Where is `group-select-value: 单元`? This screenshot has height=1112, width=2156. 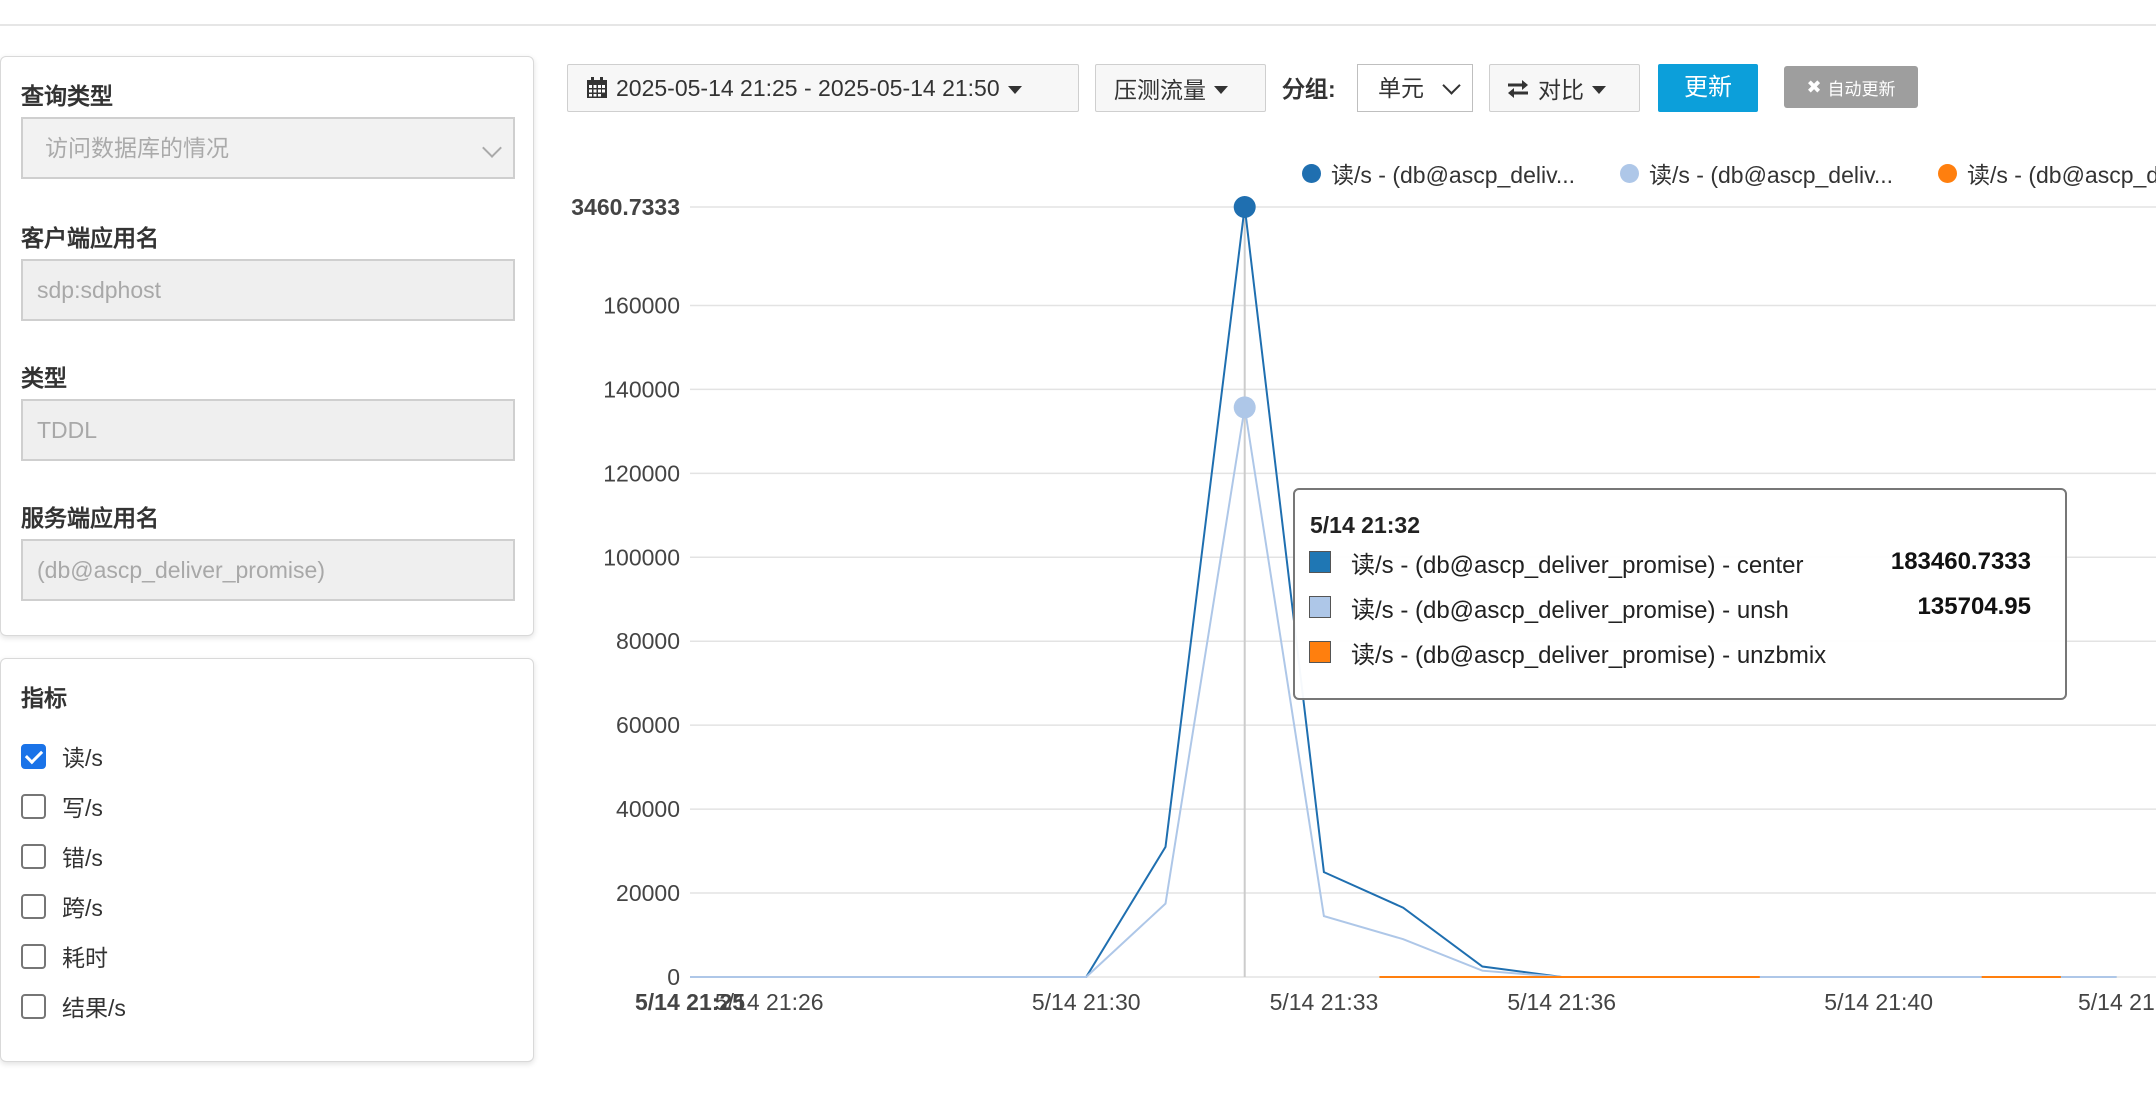 group-select-value: 单元 is located at coordinates (1401, 88).